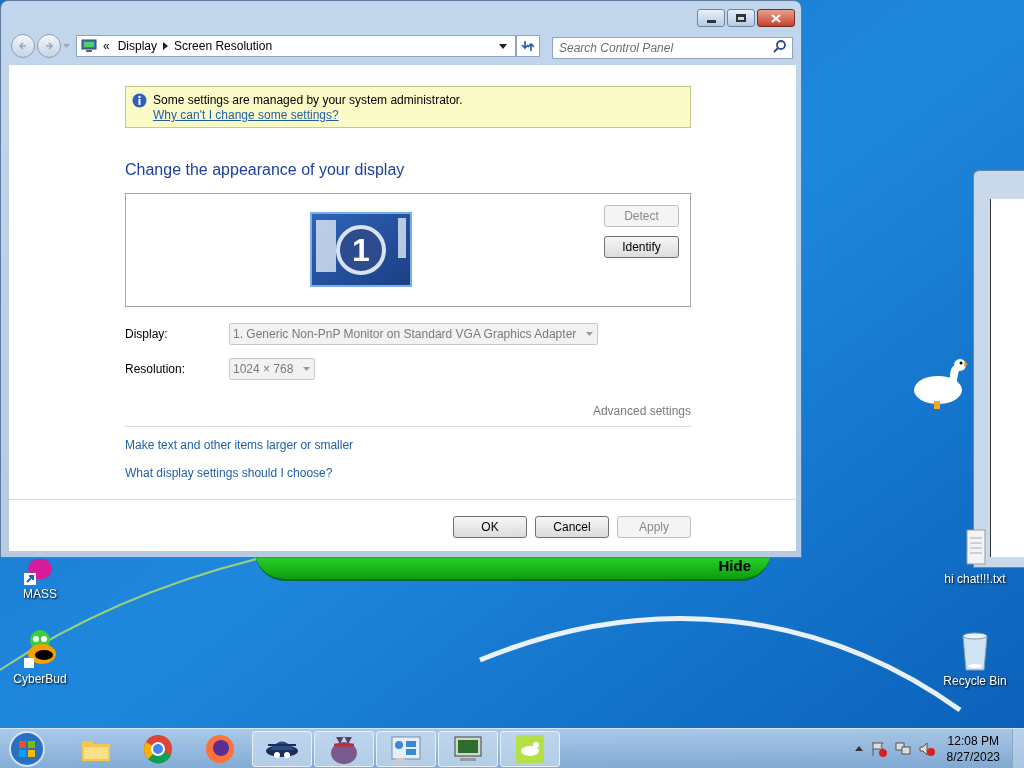 This screenshot has height=768, width=1024. What do you see at coordinates (27, 748) in the screenshot?
I see `start-button` at bounding box center [27, 748].